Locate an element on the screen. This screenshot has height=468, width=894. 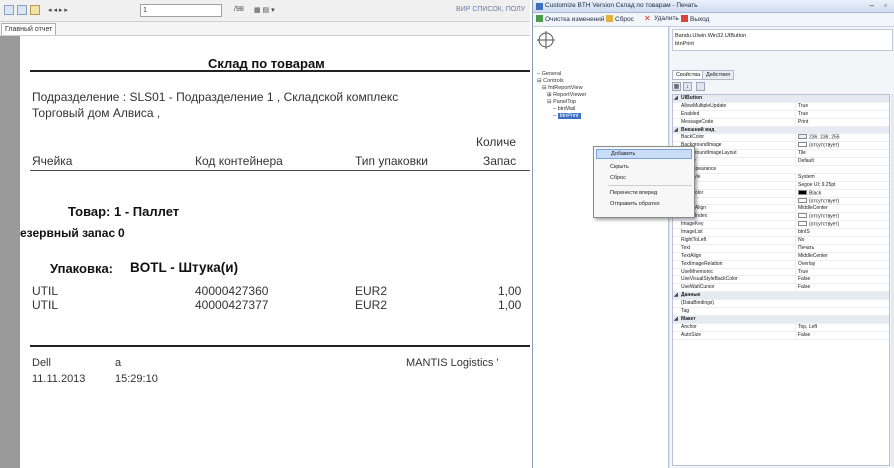
property-value: Print is located at coordinates (842, 122).